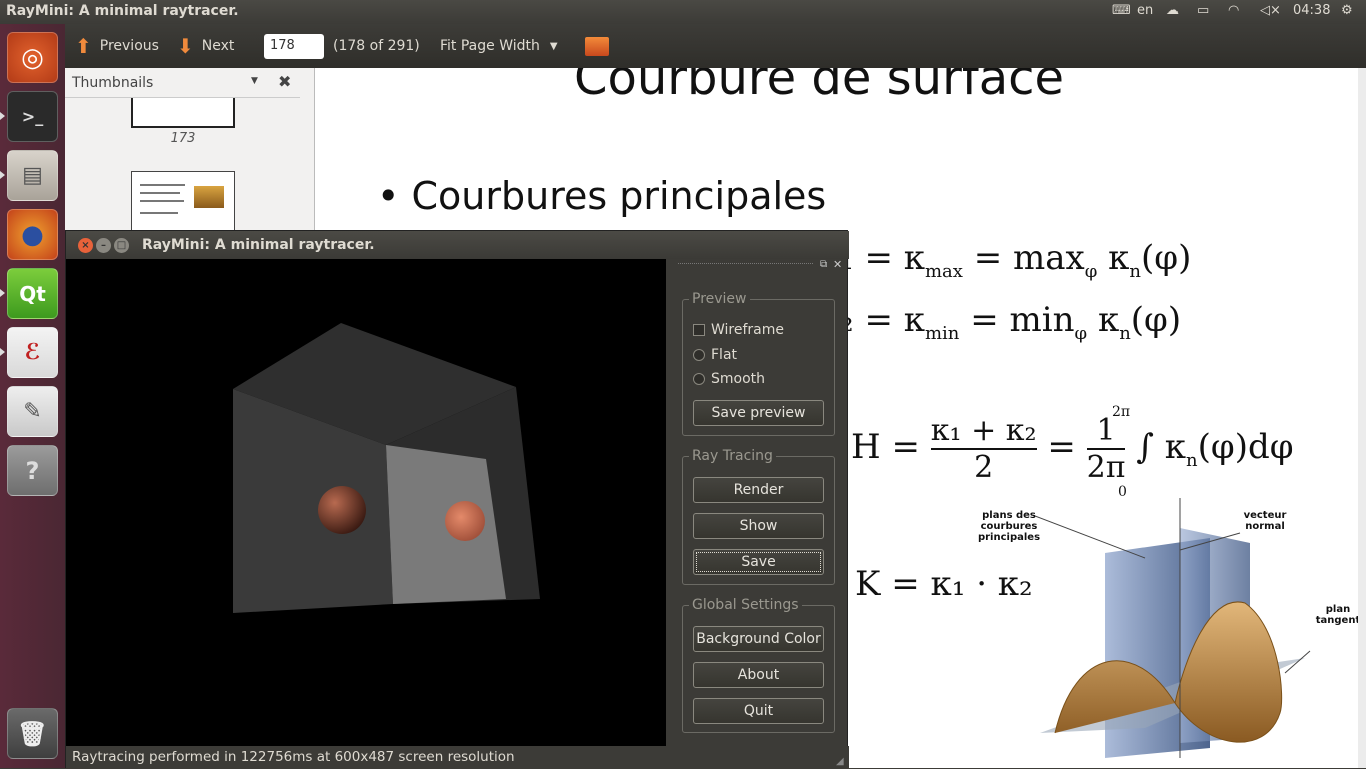 The height and width of the screenshot is (769, 1366). I want to click on about-button: About, so click(758, 675).